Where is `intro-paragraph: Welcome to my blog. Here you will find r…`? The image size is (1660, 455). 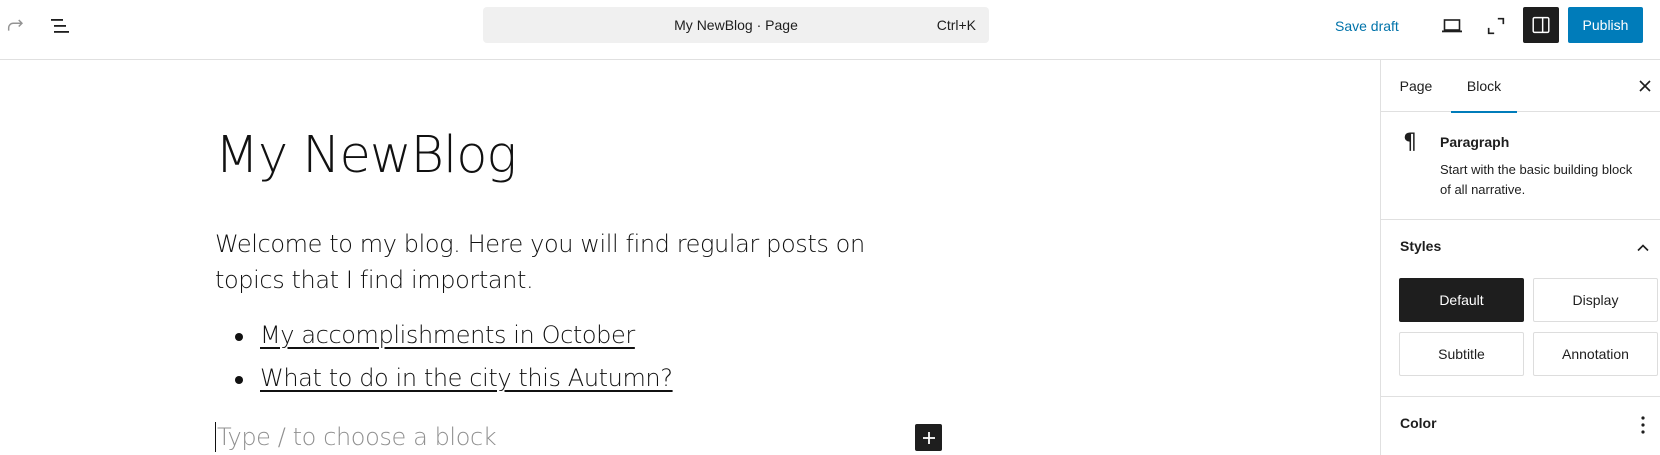
intro-paragraph: Welcome to my blog. Here you will find r… is located at coordinates (565, 262).